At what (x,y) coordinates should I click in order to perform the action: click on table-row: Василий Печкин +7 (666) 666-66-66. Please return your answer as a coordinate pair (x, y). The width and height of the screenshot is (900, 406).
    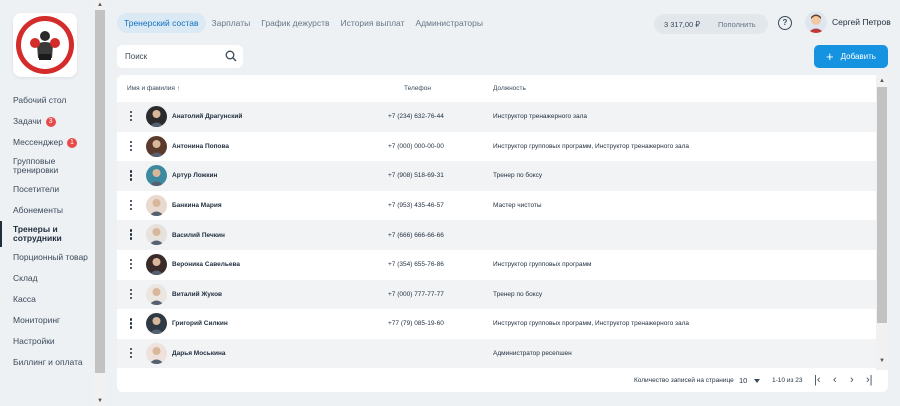
    Looking at the image, I should click on (496, 235).